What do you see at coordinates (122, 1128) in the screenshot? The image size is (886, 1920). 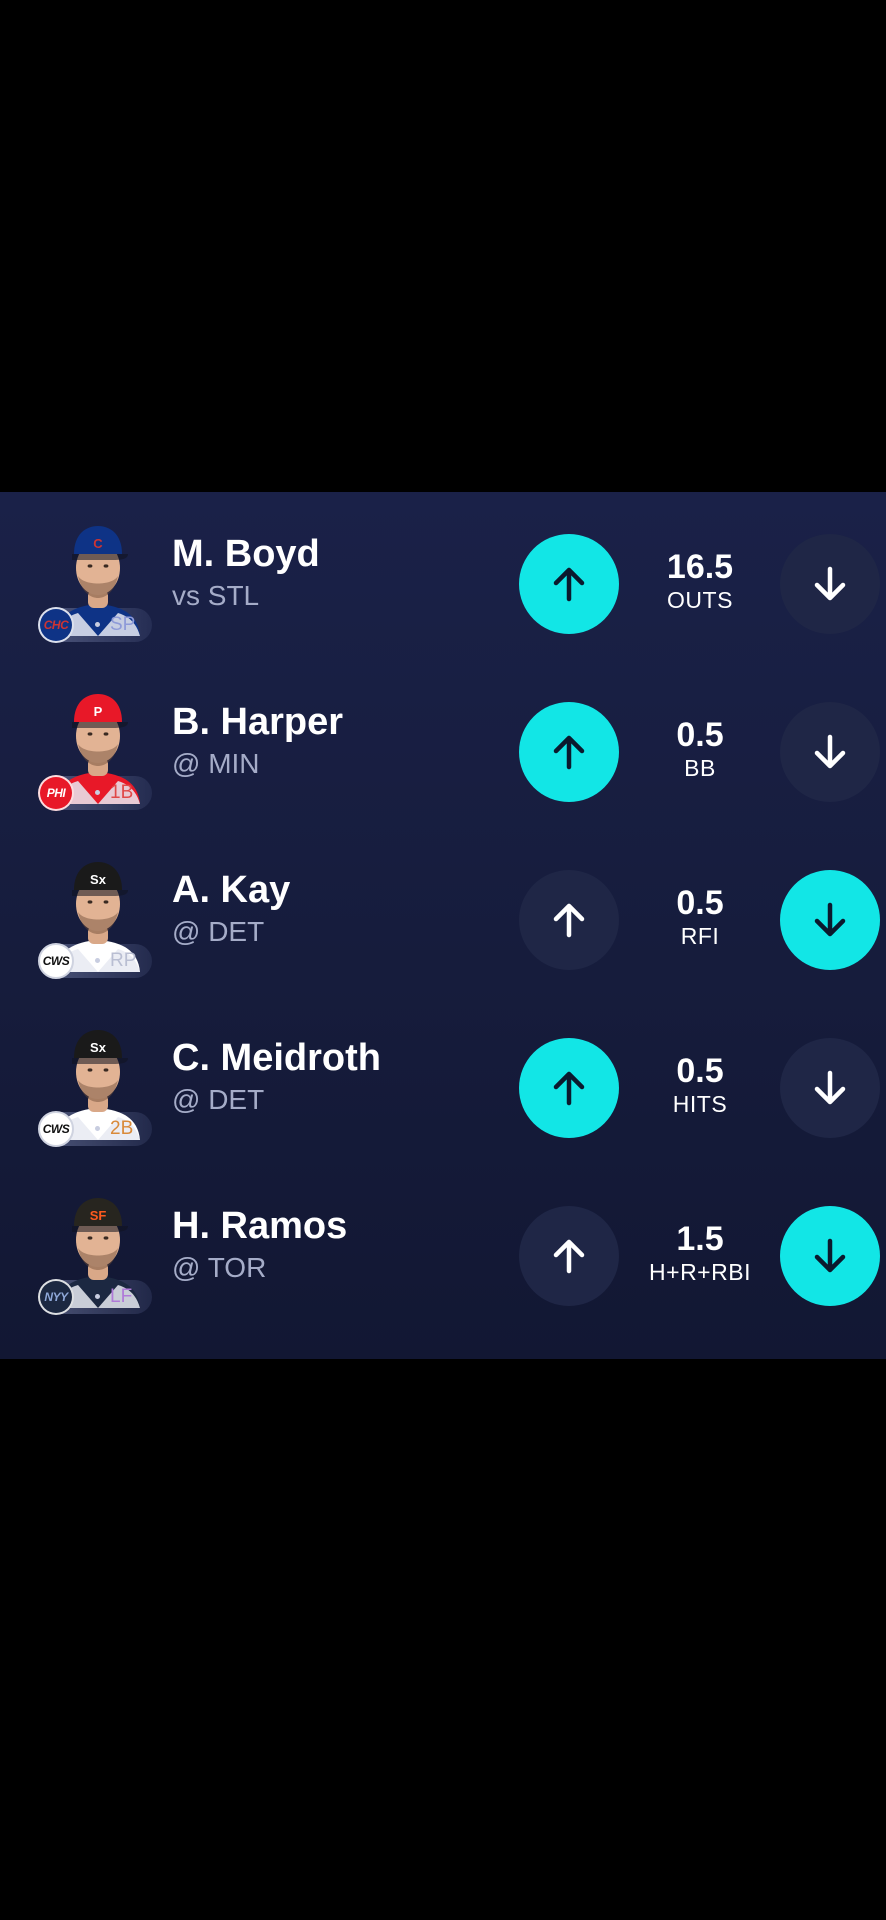 I see `position-label: 2B` at bounding box center [122, 1128].